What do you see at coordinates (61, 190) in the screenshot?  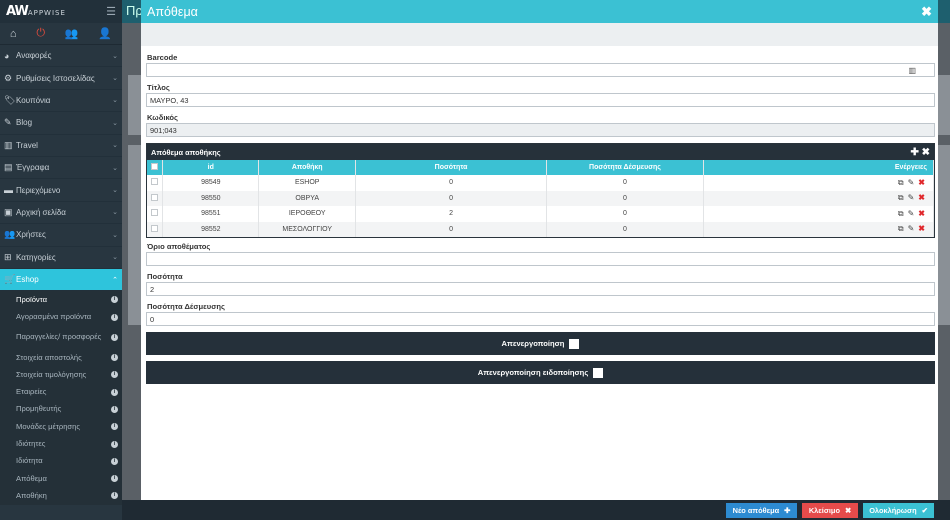 I see `sidebar-item: ▬ Περιεχόμενο ⌄` at bounding box center [61, 190].